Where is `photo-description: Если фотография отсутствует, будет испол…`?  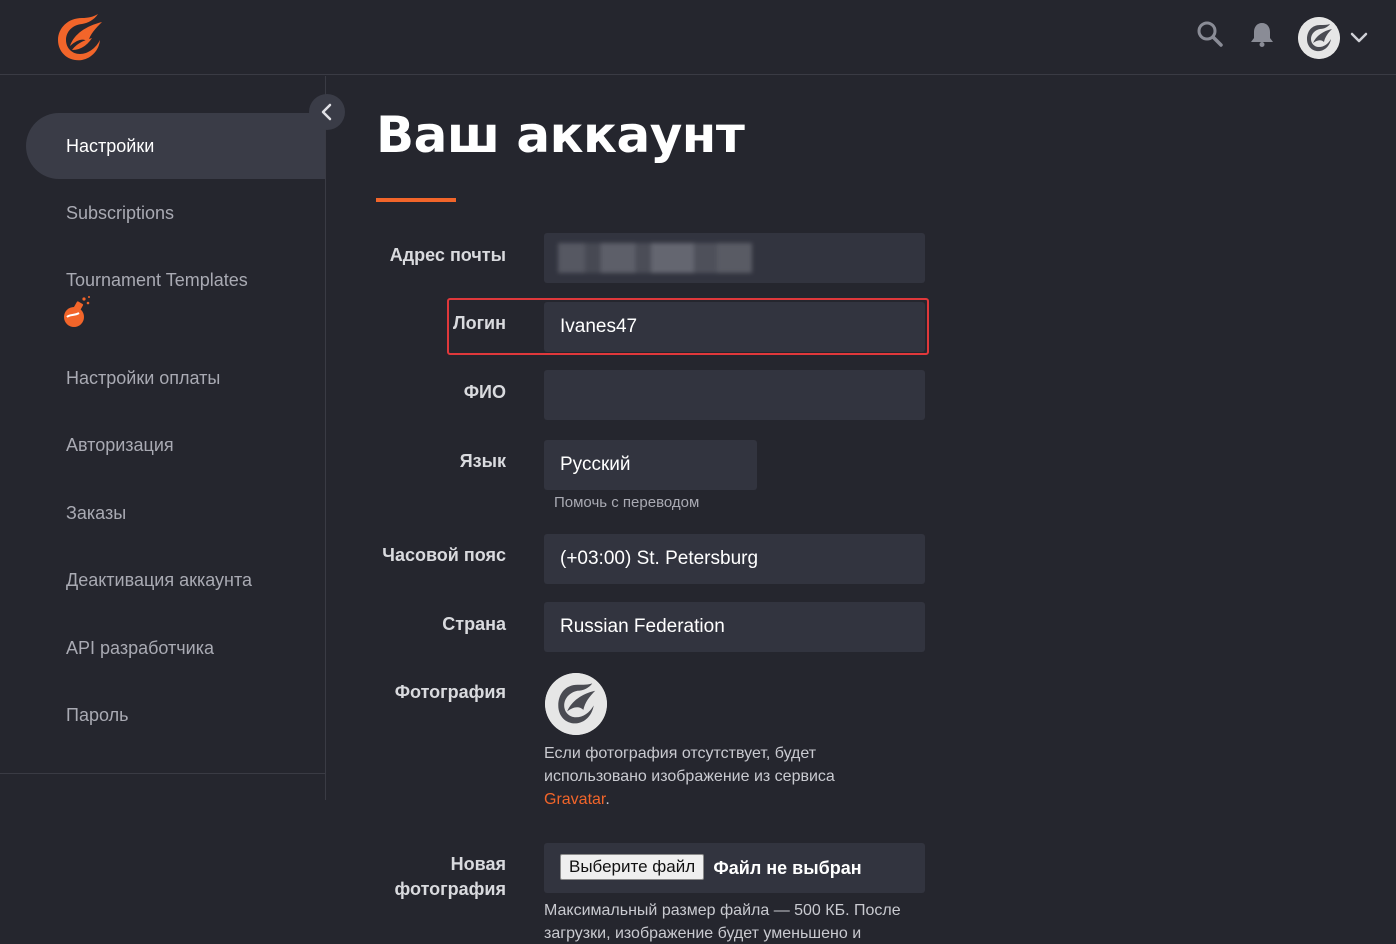
photo-description: Если фотография отсутствует, будет испол… is located at coordinates (739, 776).